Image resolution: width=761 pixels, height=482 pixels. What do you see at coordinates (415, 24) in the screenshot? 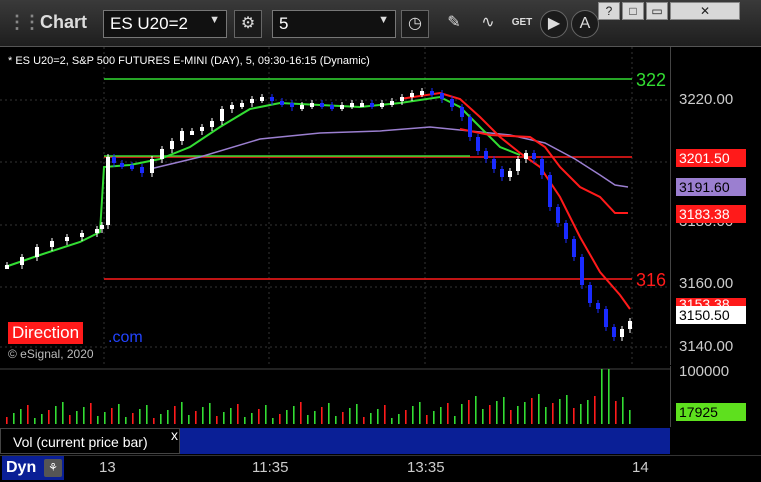
I see `clock-icon: ◷` at bounding box center [415, 24].